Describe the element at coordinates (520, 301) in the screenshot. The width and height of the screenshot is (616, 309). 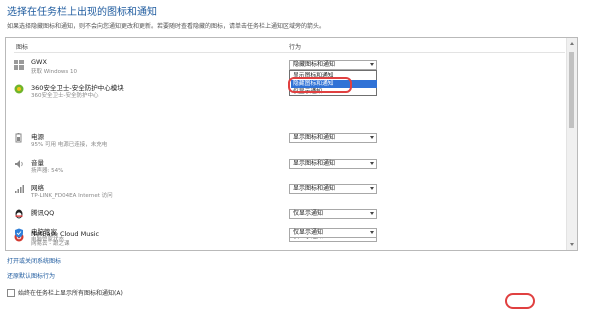
I see `annotation-mark` at that location.